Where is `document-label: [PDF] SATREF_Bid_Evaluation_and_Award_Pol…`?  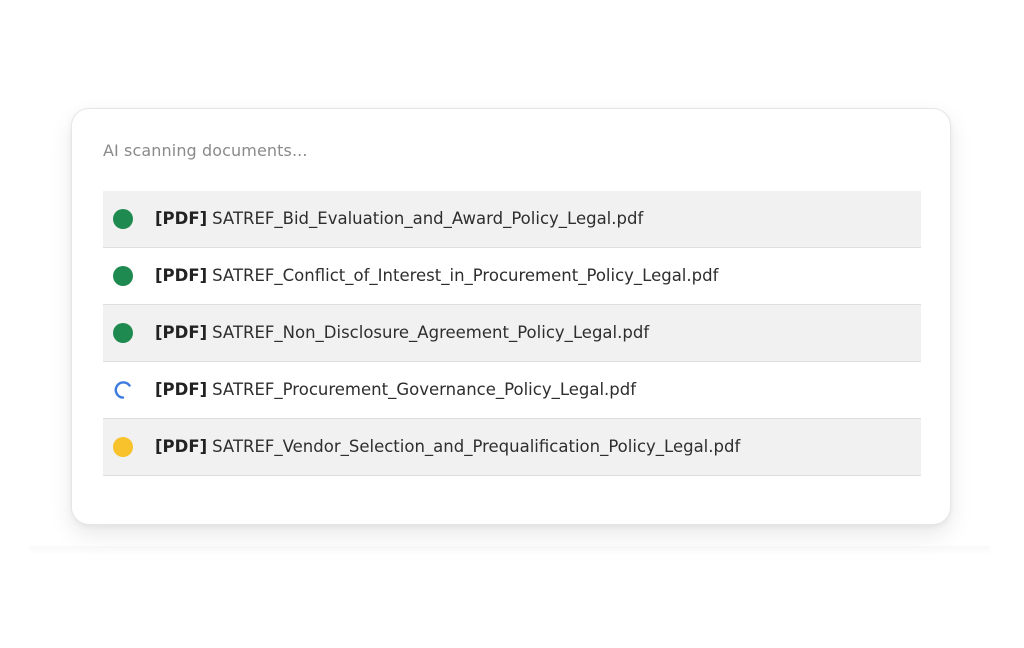 document-label: [PDF] SATREF_Bid_Evaluation_and_Award_Pol… is located at coordinates (399, 219).